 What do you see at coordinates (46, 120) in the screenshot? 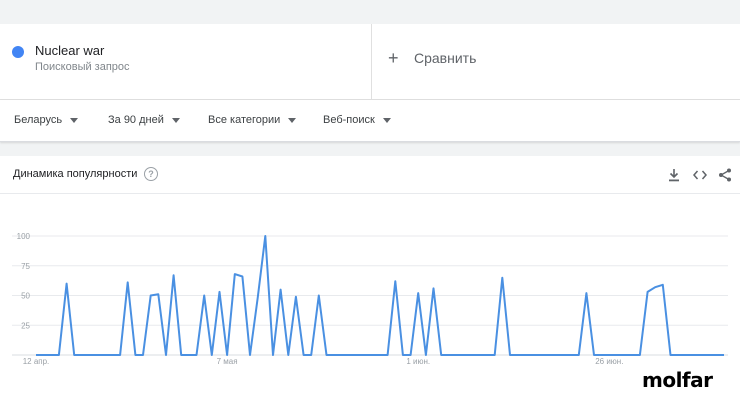
I see `region-filter: Беларусь` at bounding box center [46, 120].